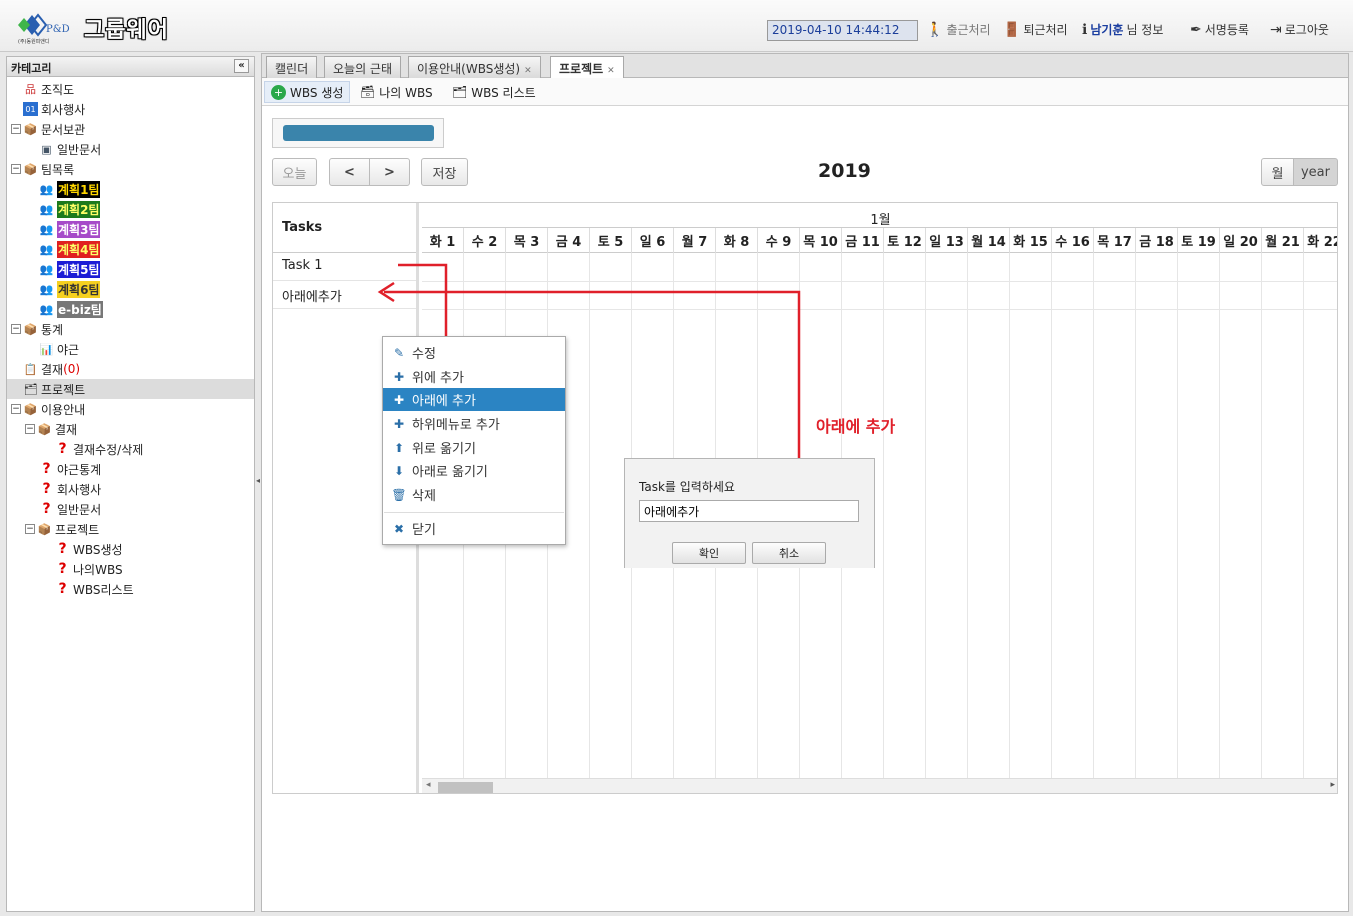 This screenshot has height=916, width=1353. What do you see at coordinates (474, 528) in the screenshot?
I see `menu-item-close: ✖ 닫기` at bounding box center [474, 528].